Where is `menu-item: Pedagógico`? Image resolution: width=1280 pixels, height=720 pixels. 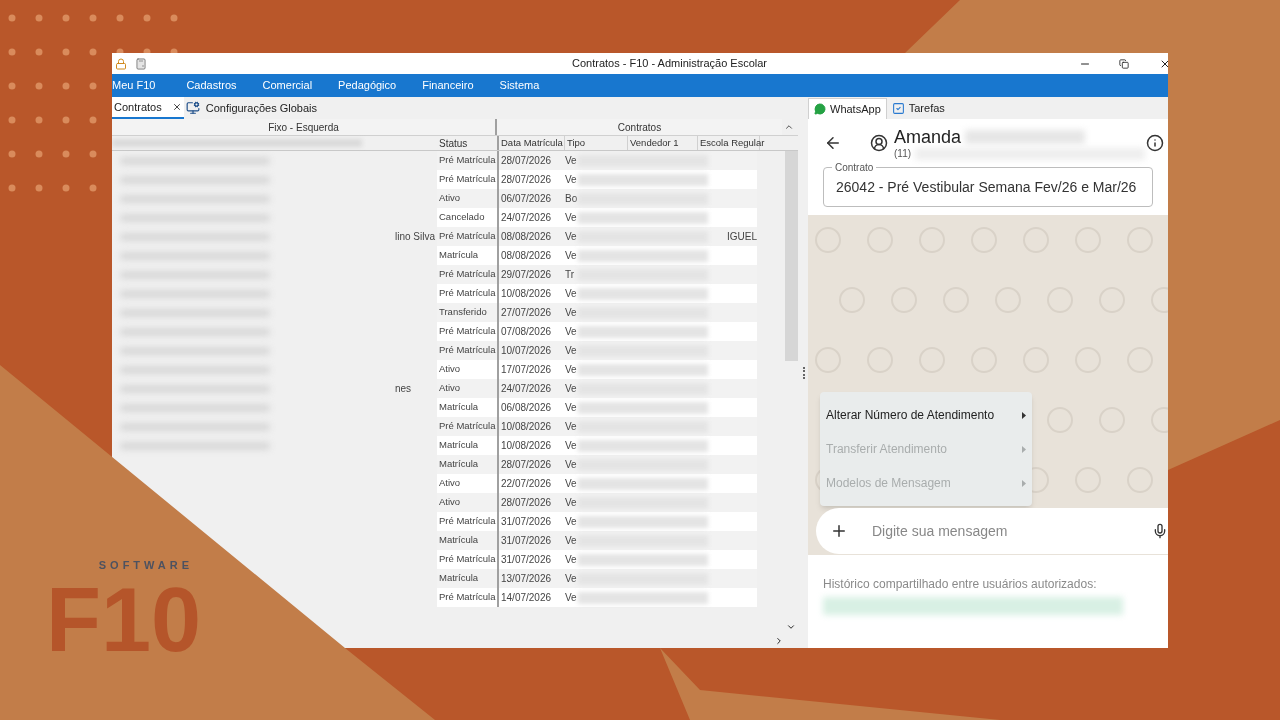
menu-item: Pedagógico is located at coordinates (367, 85).